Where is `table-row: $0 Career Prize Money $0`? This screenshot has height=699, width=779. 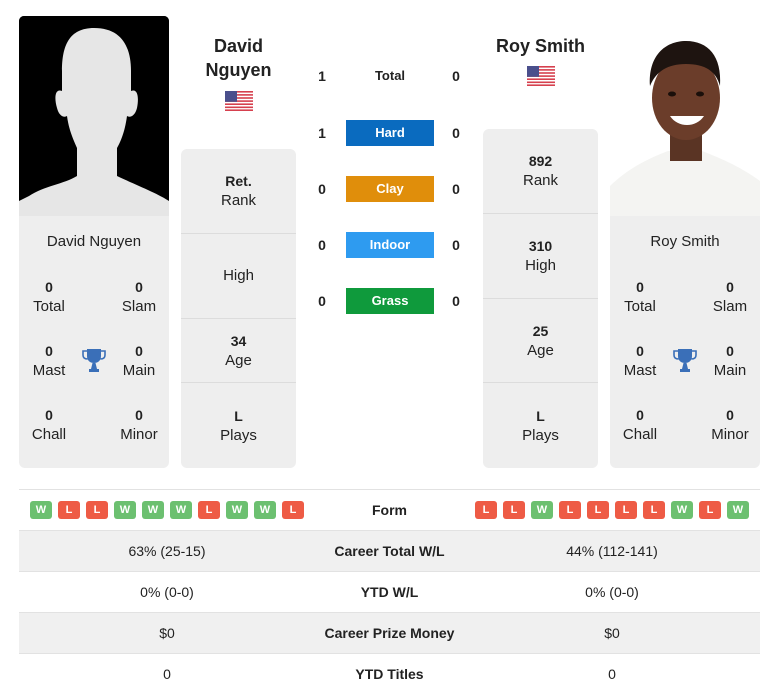
table-row: $0 Career Prize Money $0 is located at coordinates (389, 632).